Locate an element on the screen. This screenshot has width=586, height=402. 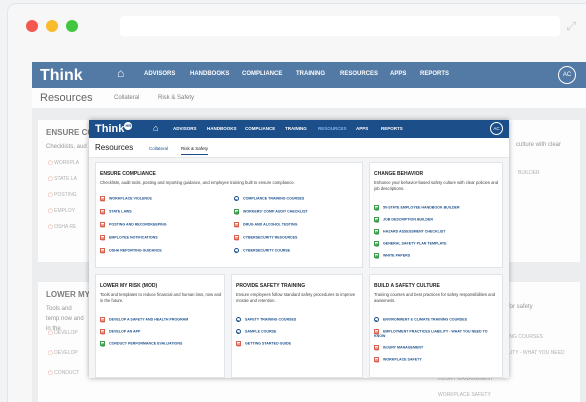
nav-apps: APPS is located at coordinates (362, 128).